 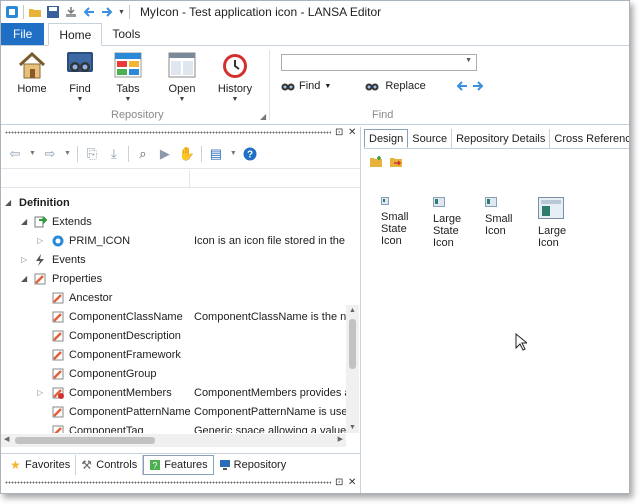 What do you see at coordinates (173, 440) in the screenshot?
I see `tree-horizontal-scrollbar: ◀ ▶` at bounding box center [173, 440].